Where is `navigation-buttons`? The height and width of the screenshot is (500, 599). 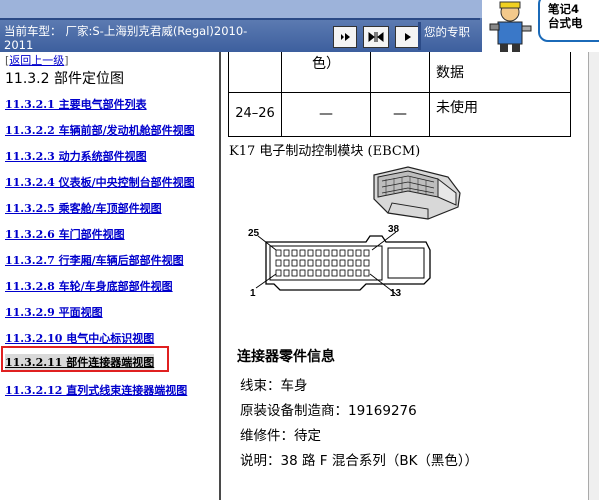
navigation-buttons is located at coordinates (376, 38).